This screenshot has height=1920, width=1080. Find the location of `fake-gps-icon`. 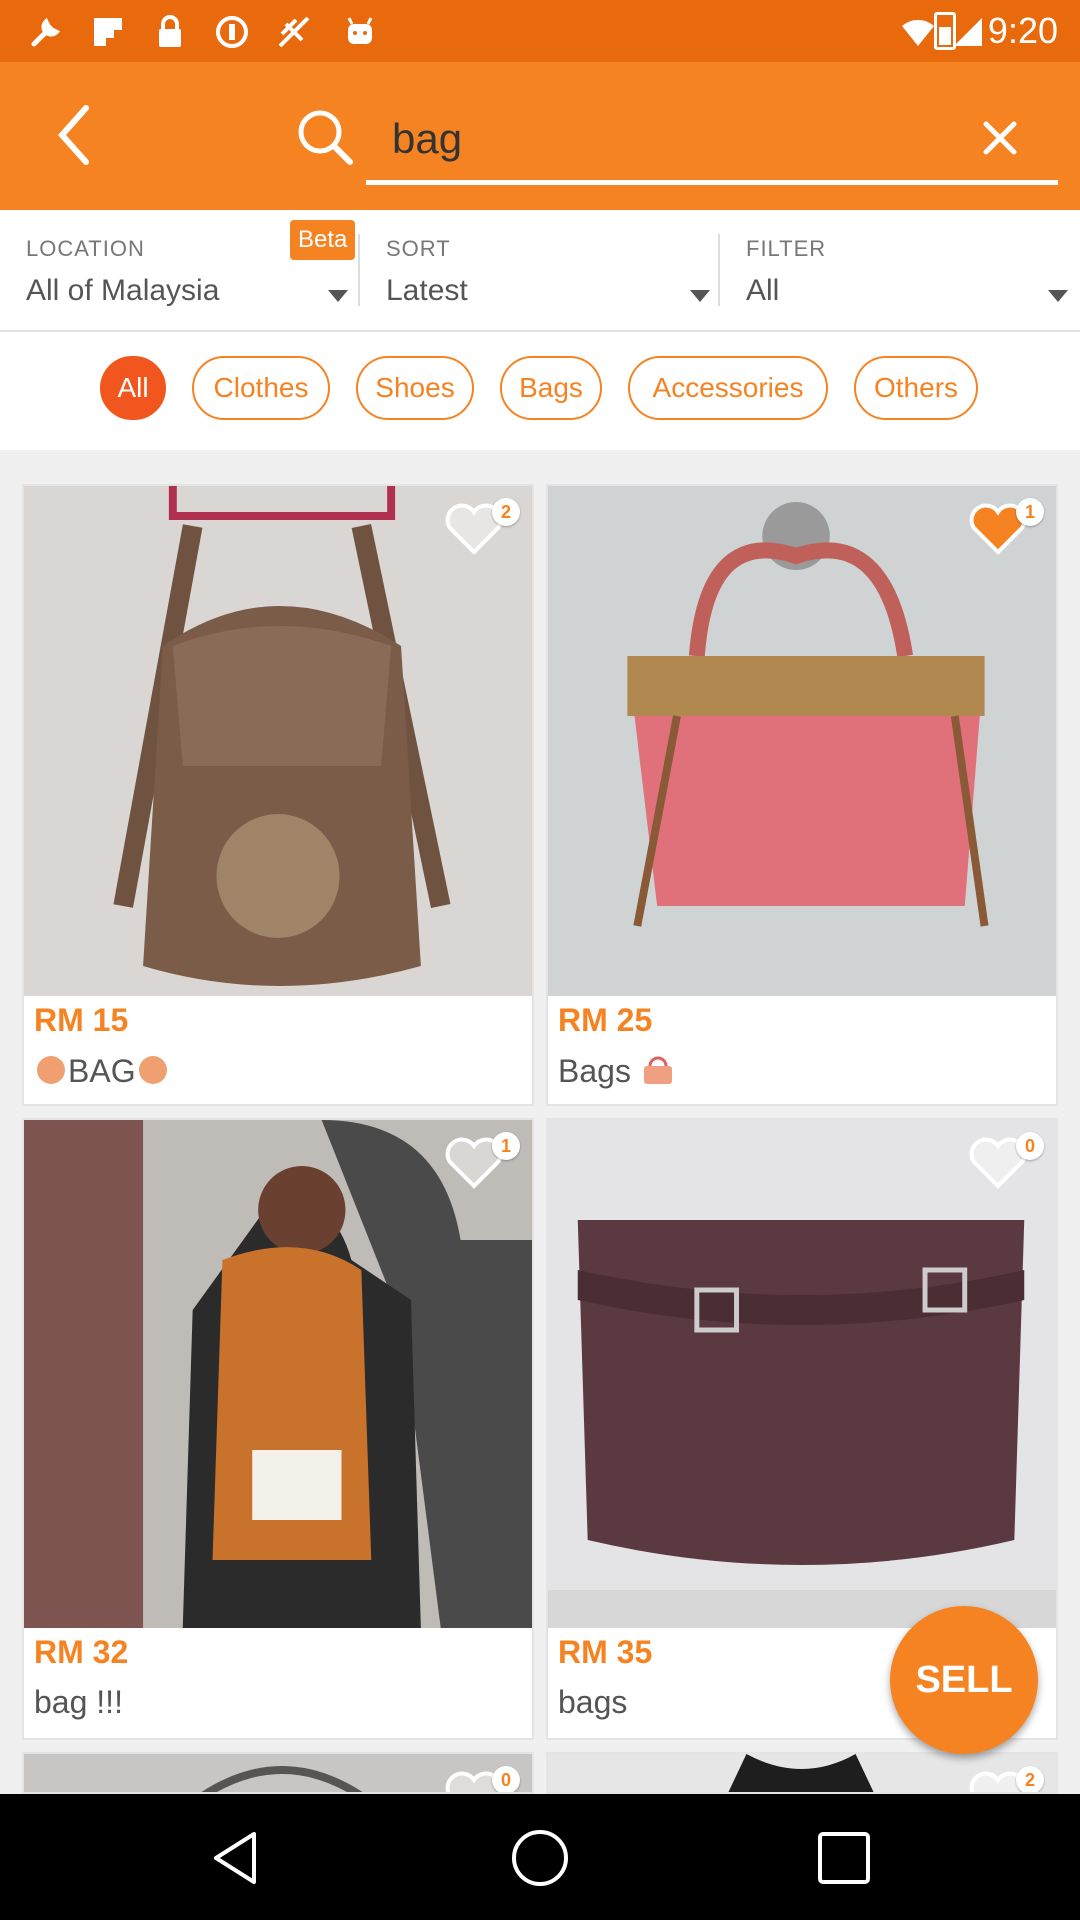

fake-gps-icon is located at coordinates (294, 32).